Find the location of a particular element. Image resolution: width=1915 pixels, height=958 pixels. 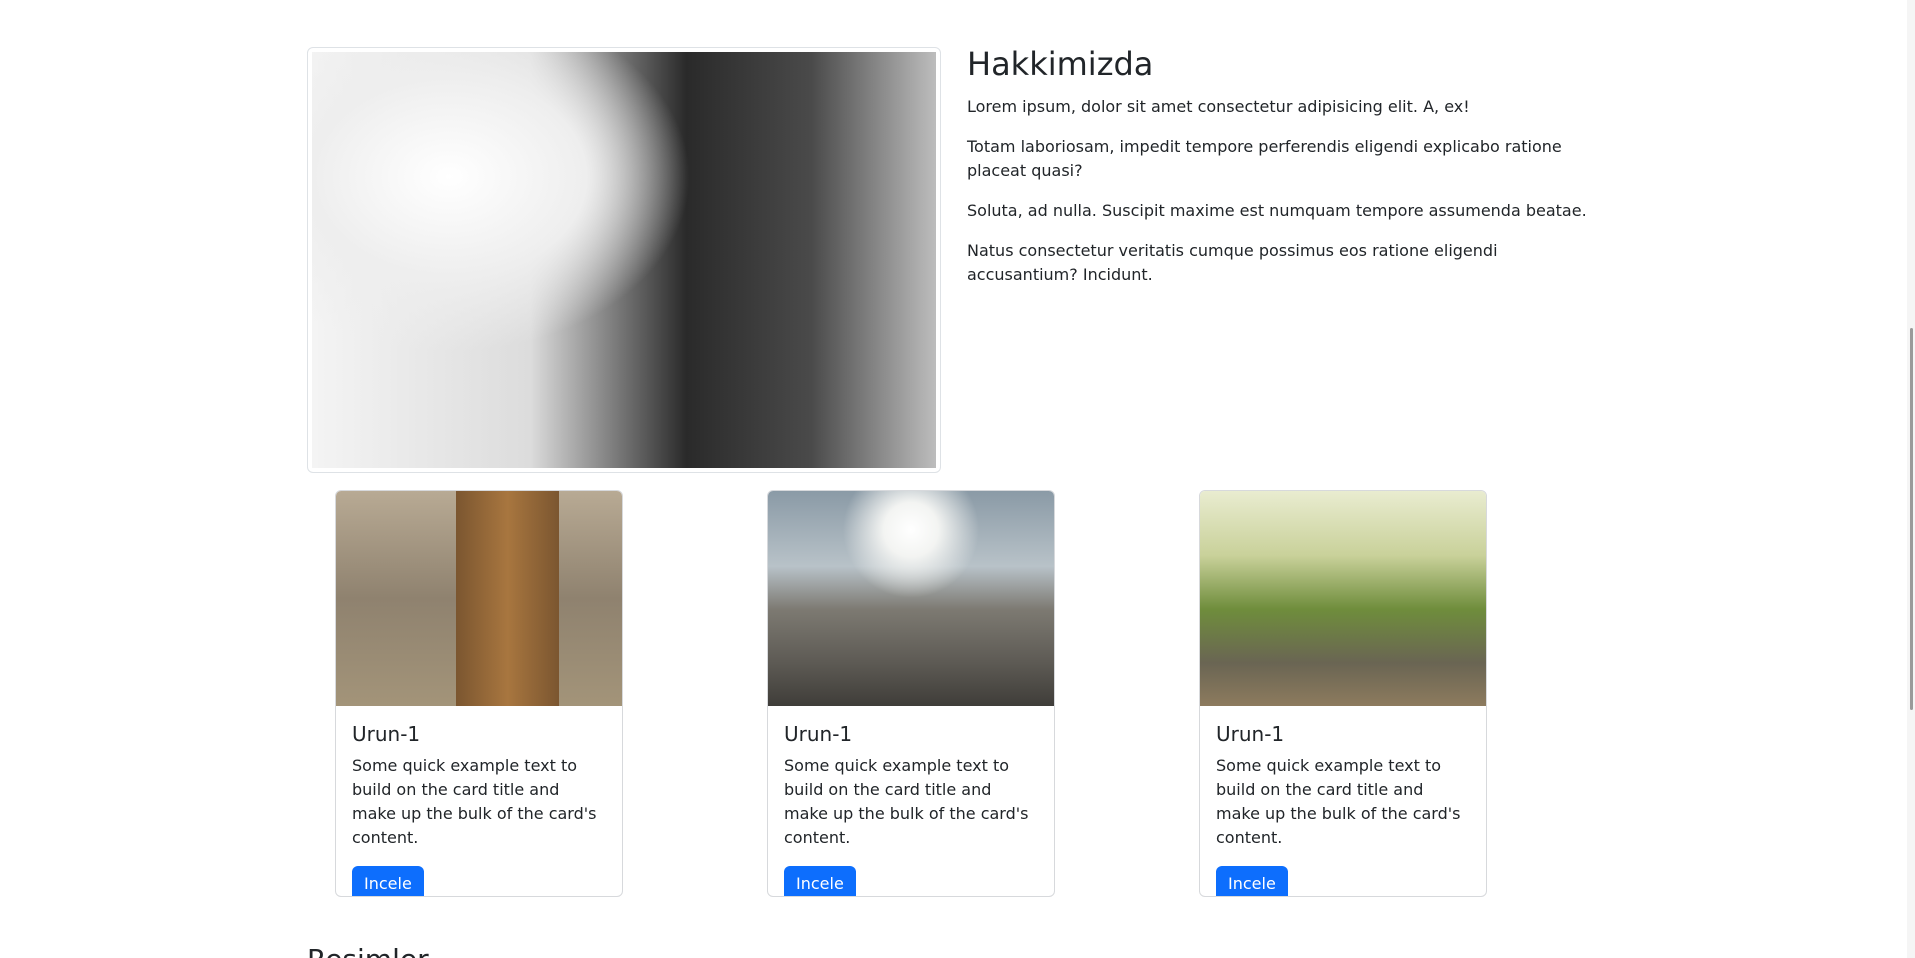

card-image-railway is located at coordinates (1343, 598).